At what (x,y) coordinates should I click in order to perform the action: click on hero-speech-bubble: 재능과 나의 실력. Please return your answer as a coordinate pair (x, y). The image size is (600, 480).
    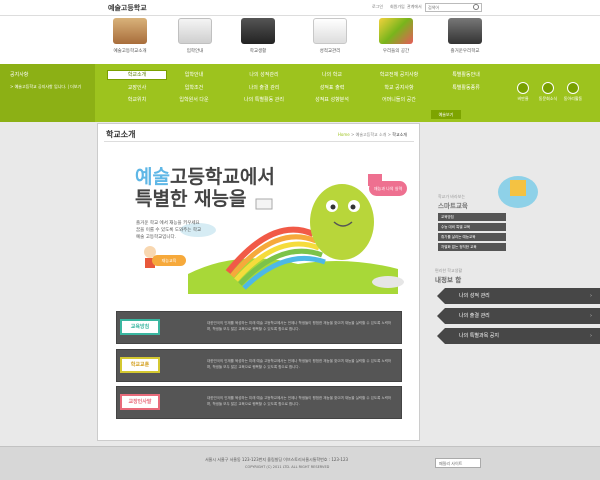
    Looking at the image, I should click on (388, 188).